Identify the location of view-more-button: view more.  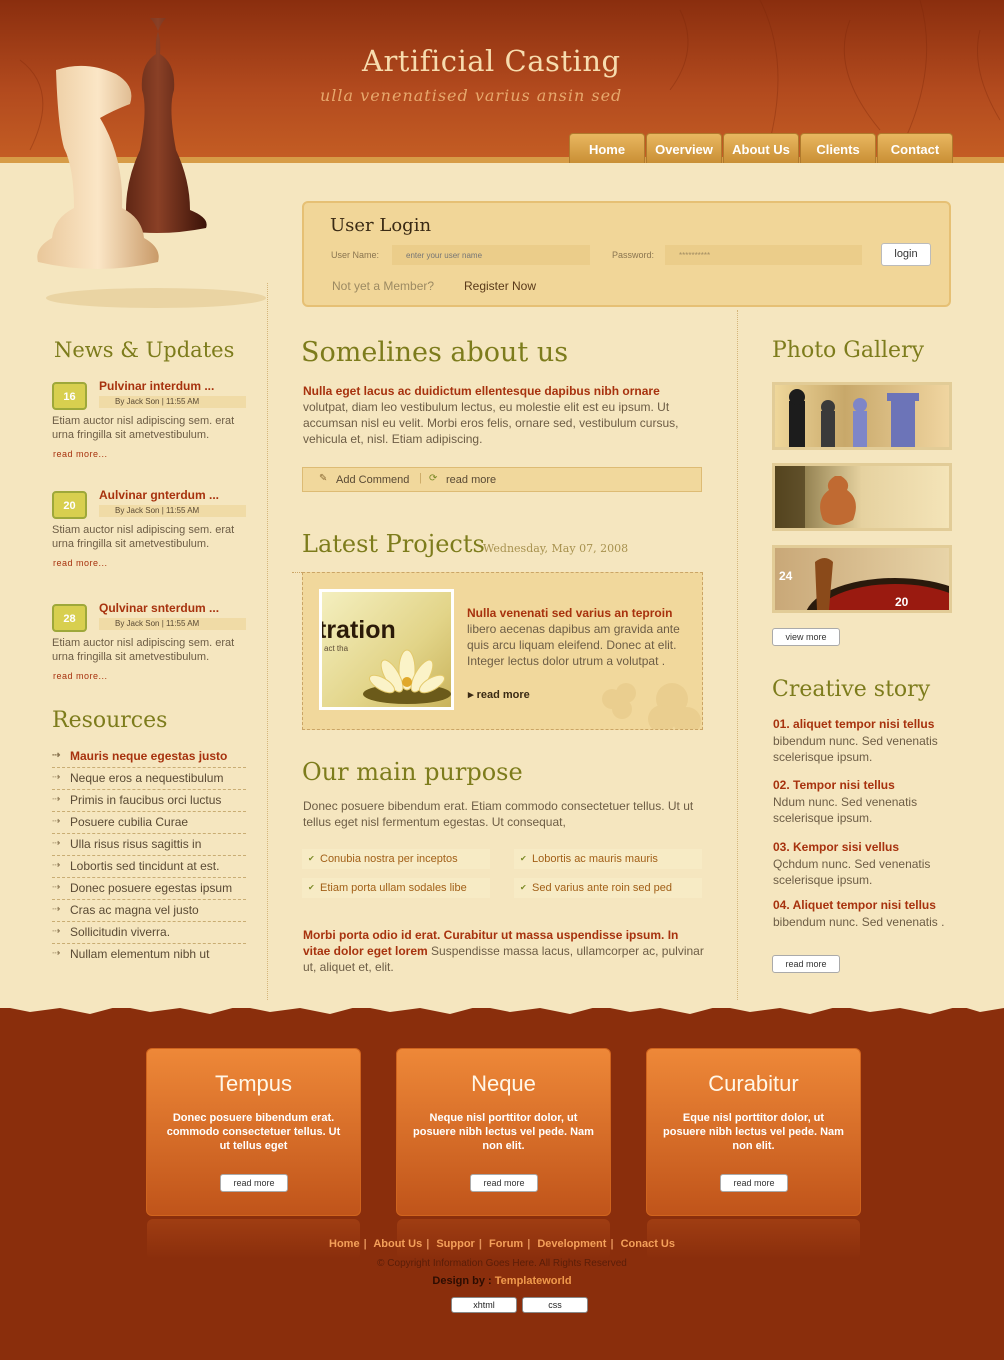
(806, 637).